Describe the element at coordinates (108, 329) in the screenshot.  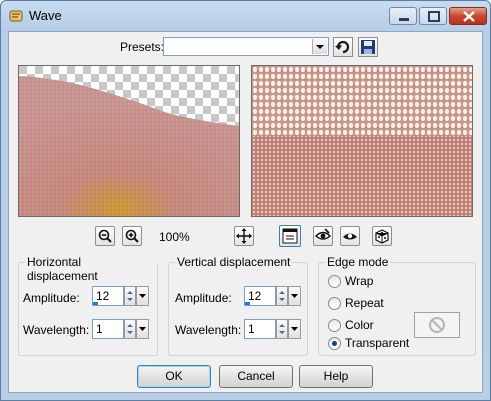
I see `horizontal-wavelength-input: 1` at that location.